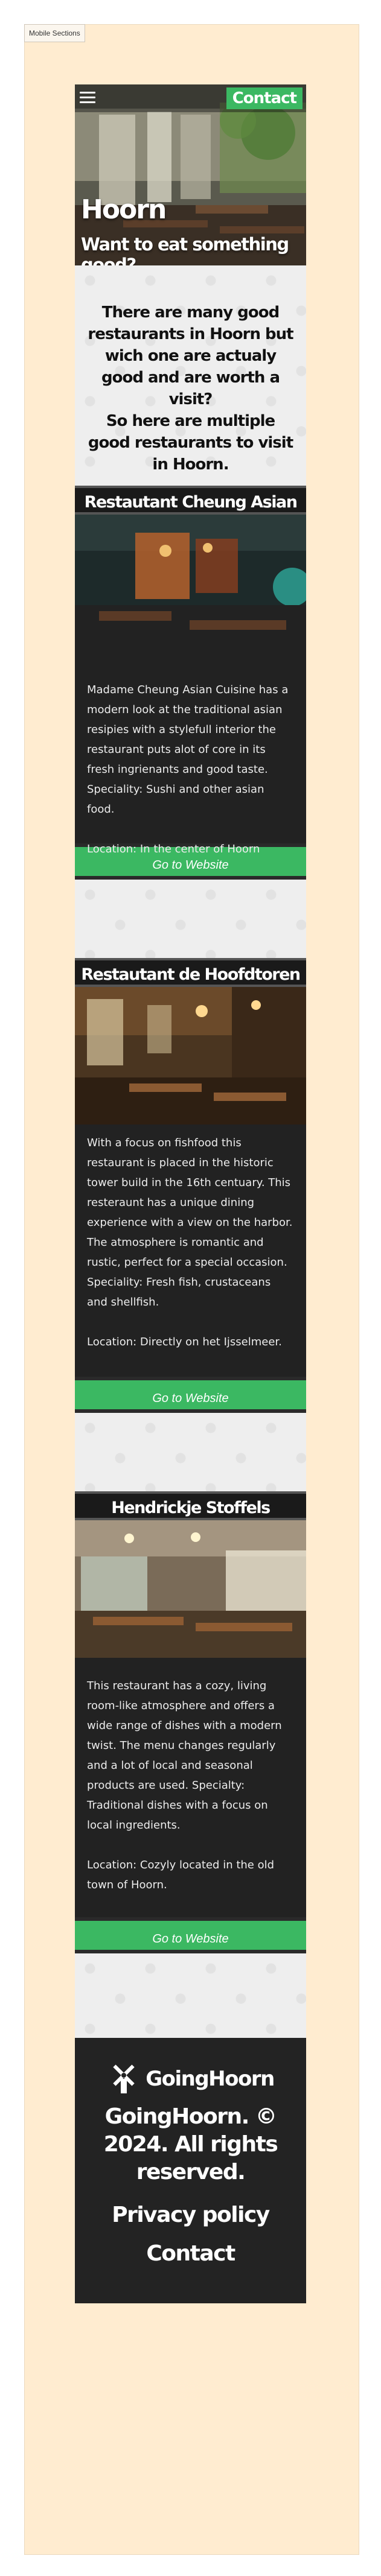 The height and width of the screenshot is (2576, 381). What do you see at coordinates (191, 1505) in the screenshot?
I see `restaurant-name: Hendrickje Stoffels` at bounding box center [191, 1505].